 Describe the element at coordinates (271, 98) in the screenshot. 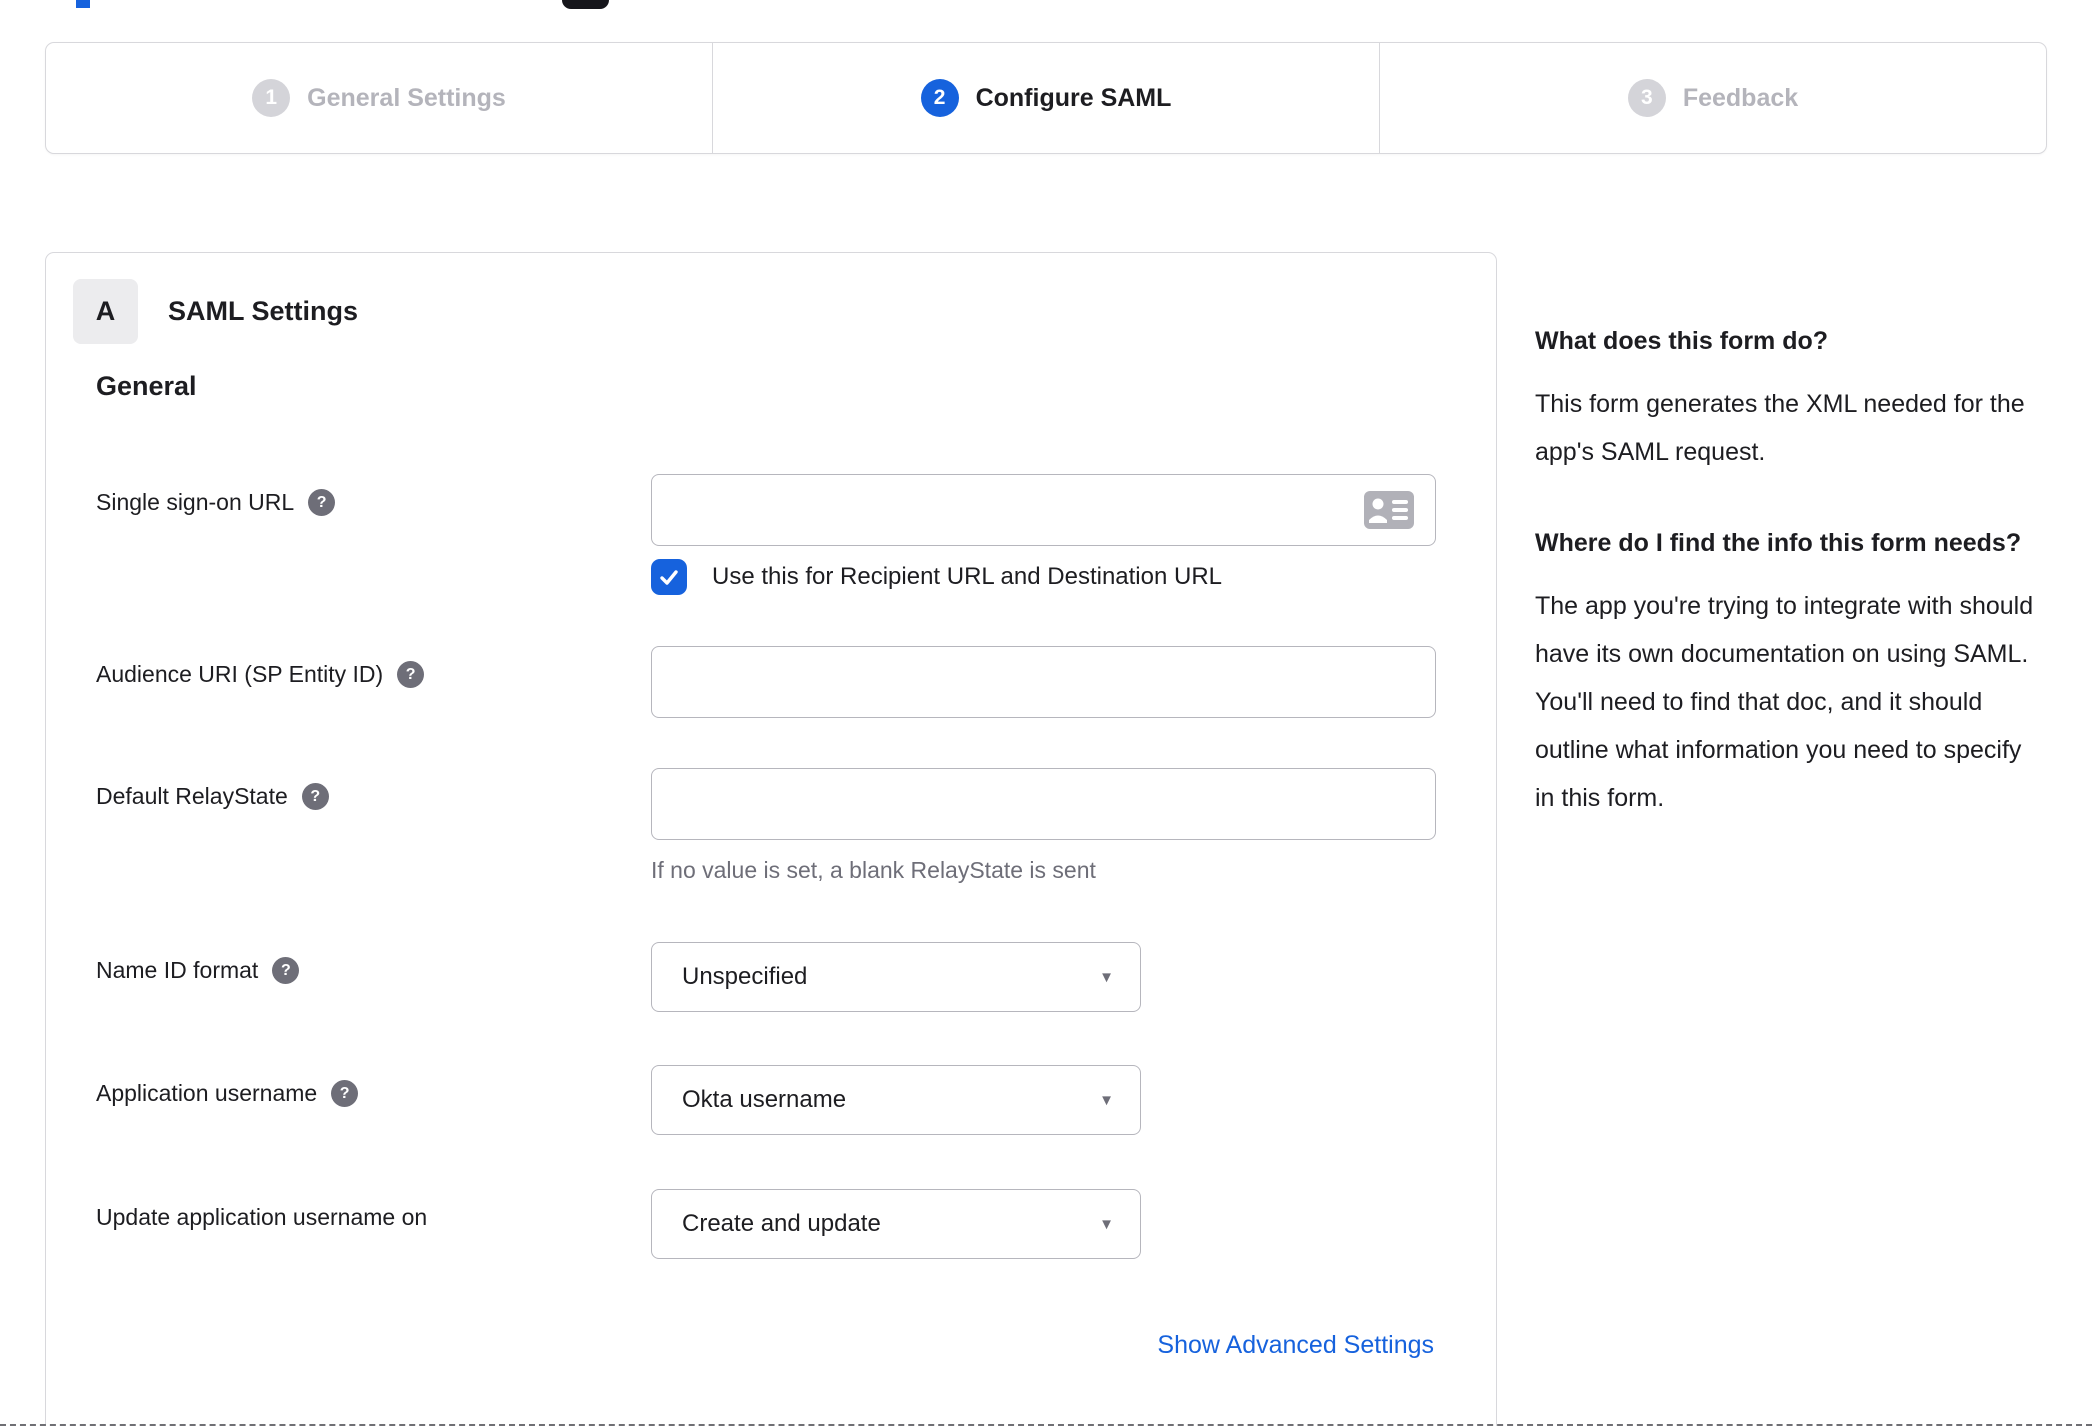

I see `step-1-number-badge: 1` at that location.